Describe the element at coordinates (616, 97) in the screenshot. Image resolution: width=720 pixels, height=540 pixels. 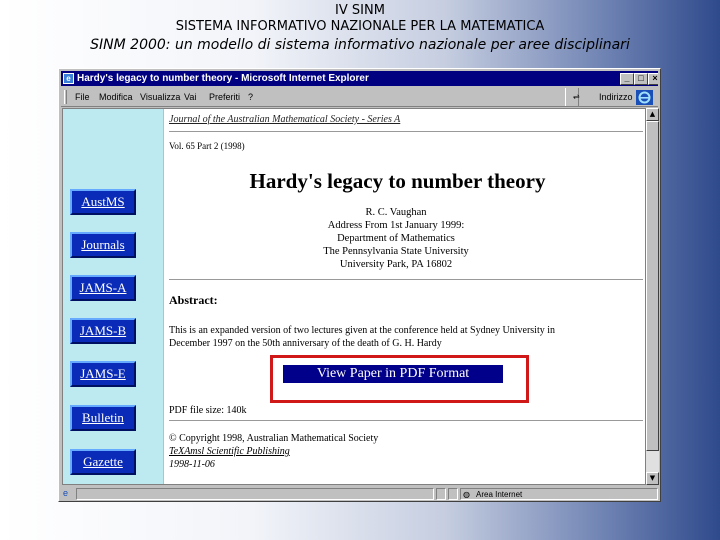
I see `address-label: Indirizzo` at that location.